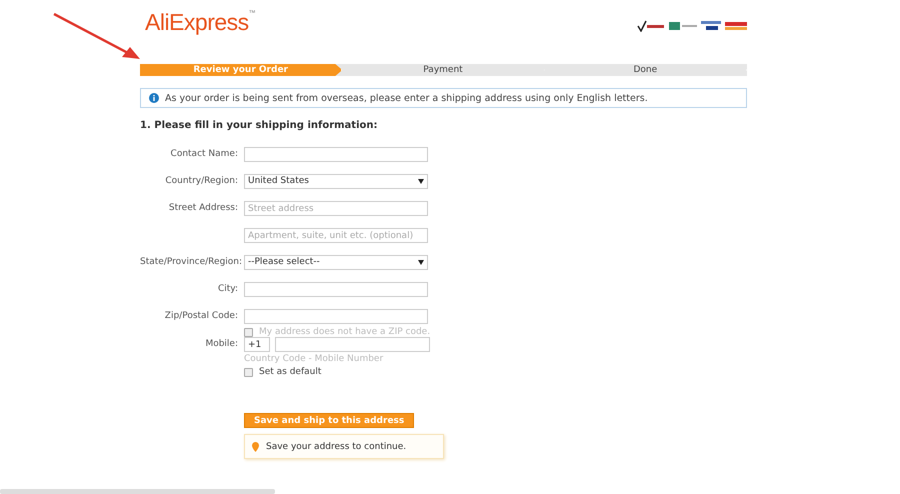 Image resolution: width=900 pixels, height=494 pixels. I want to click on phone-field, so click(352, 344).